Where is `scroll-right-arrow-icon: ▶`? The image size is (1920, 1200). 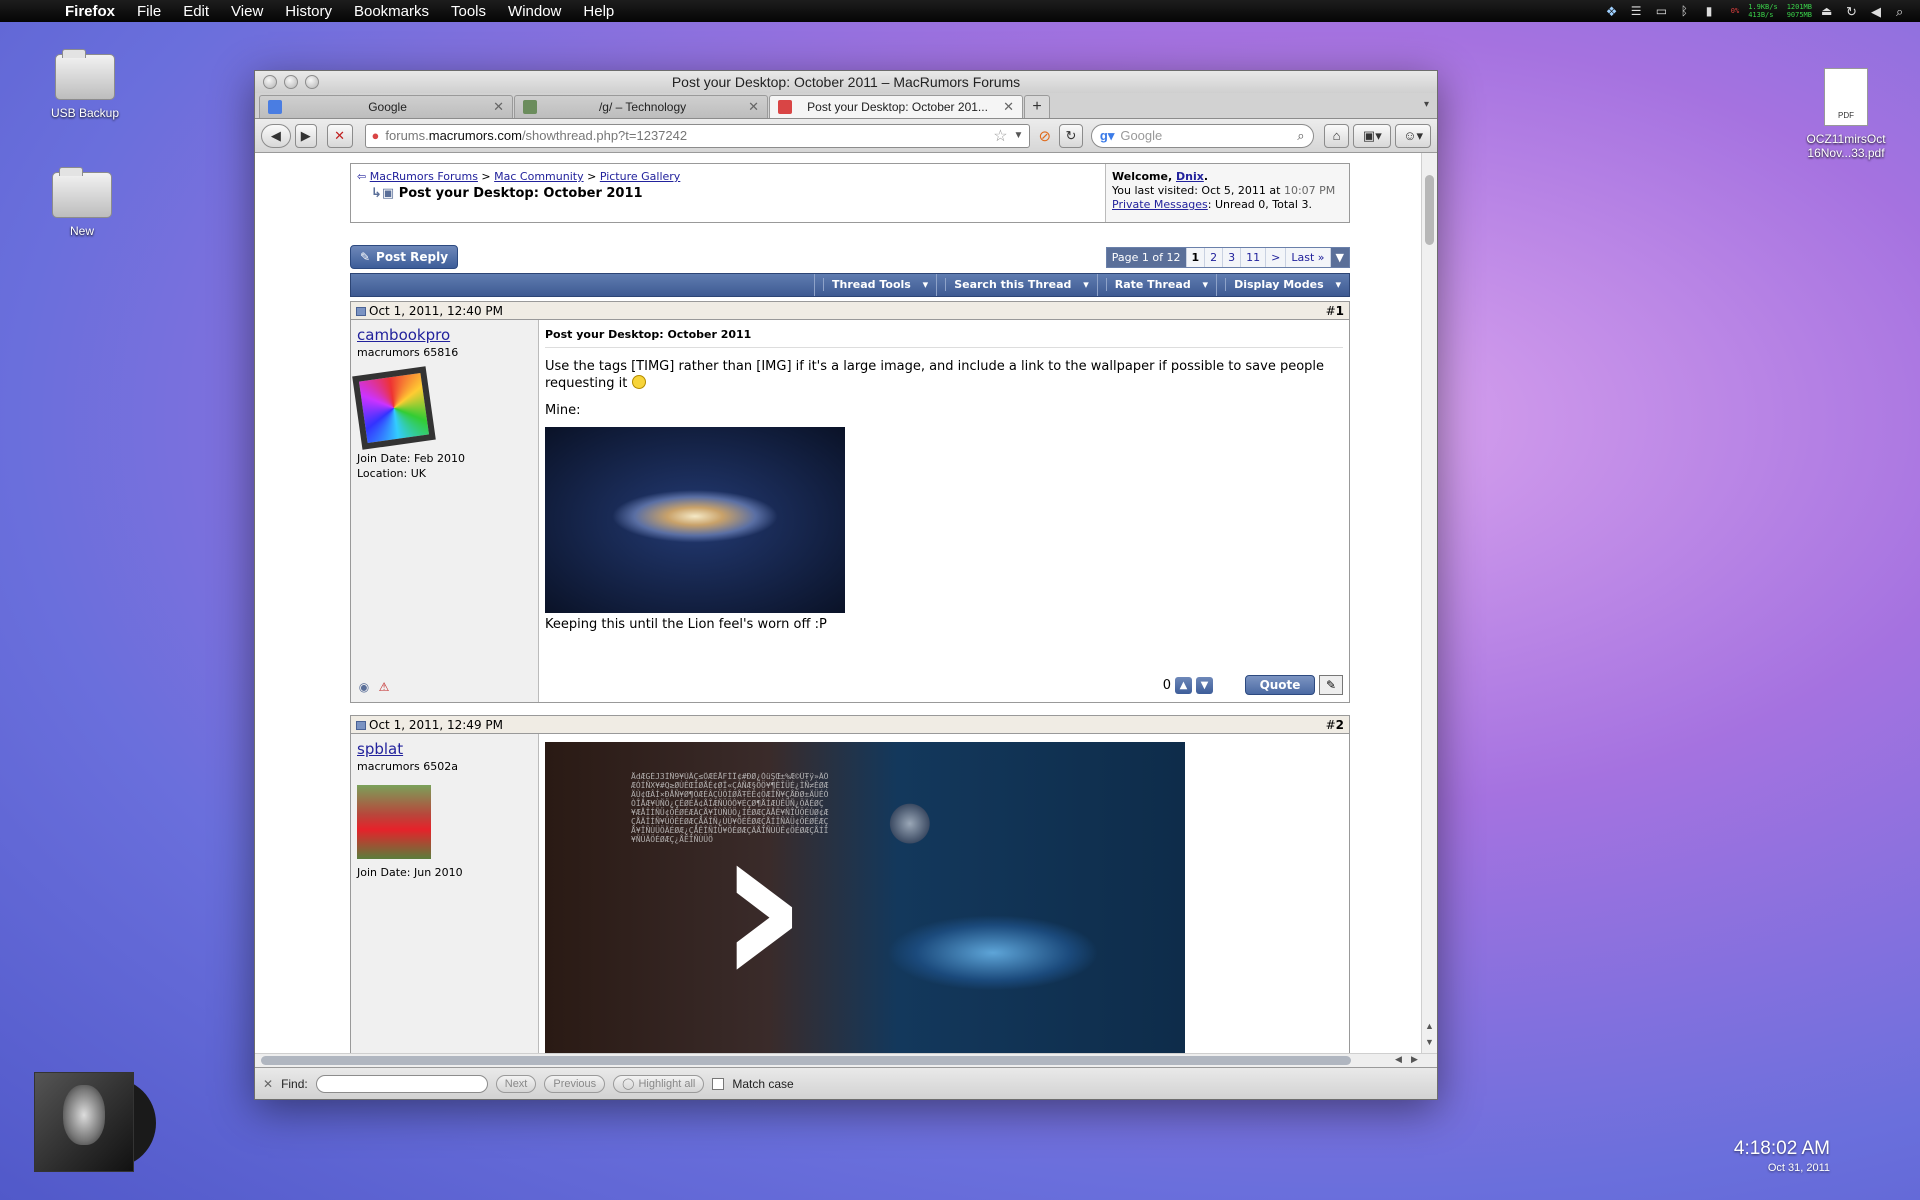 scroll-right-arrow-icon: ▶ is located at coordinates (1414, 1059).